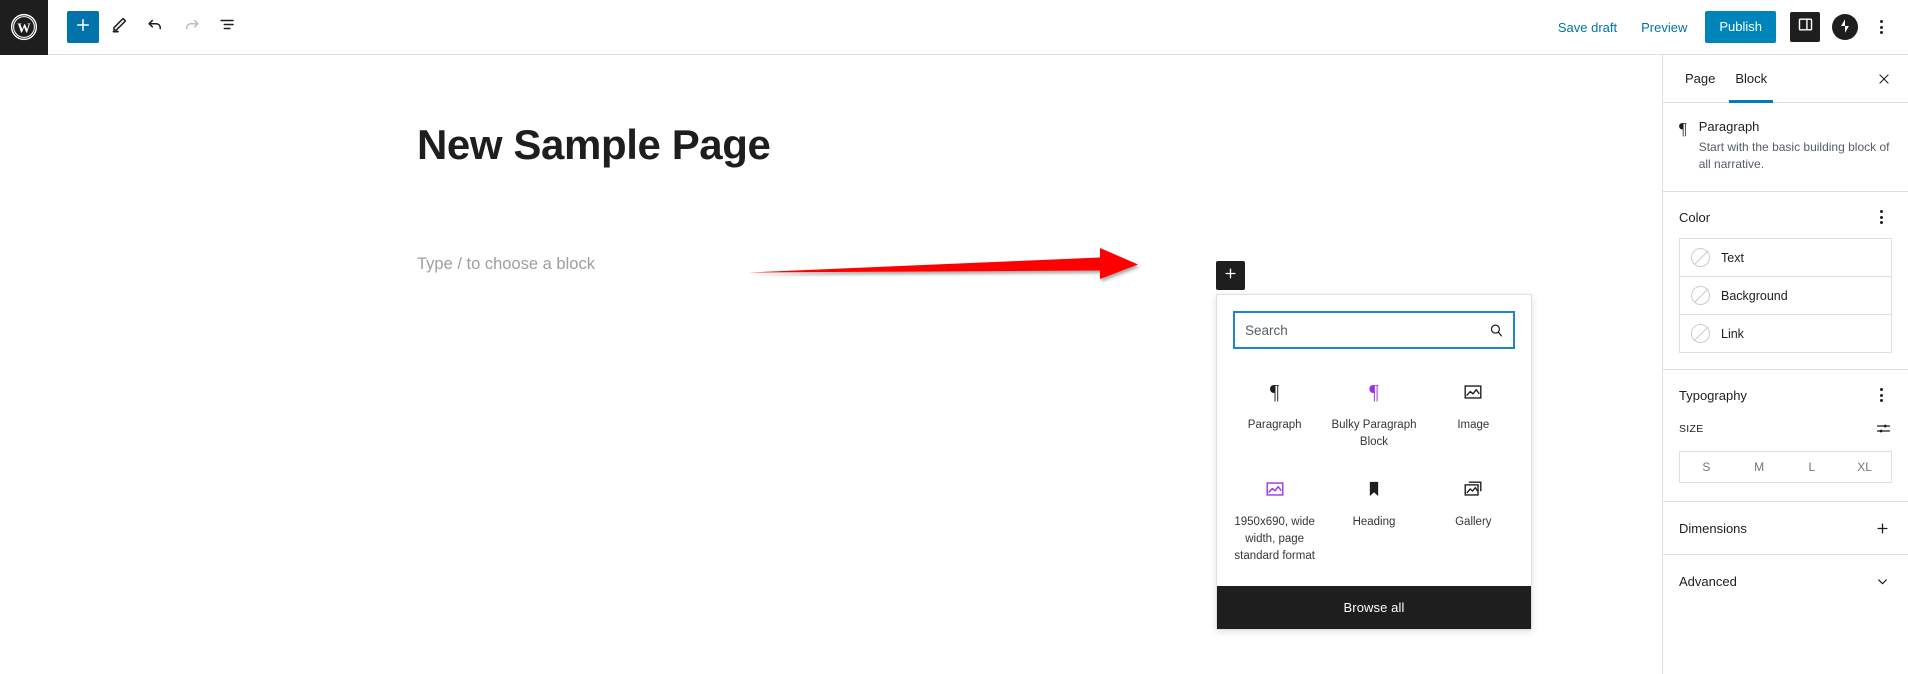 The width and height of the screenshot is (1908, 674). I want to click on block-item-label: Gallery, so click(1473, 522).